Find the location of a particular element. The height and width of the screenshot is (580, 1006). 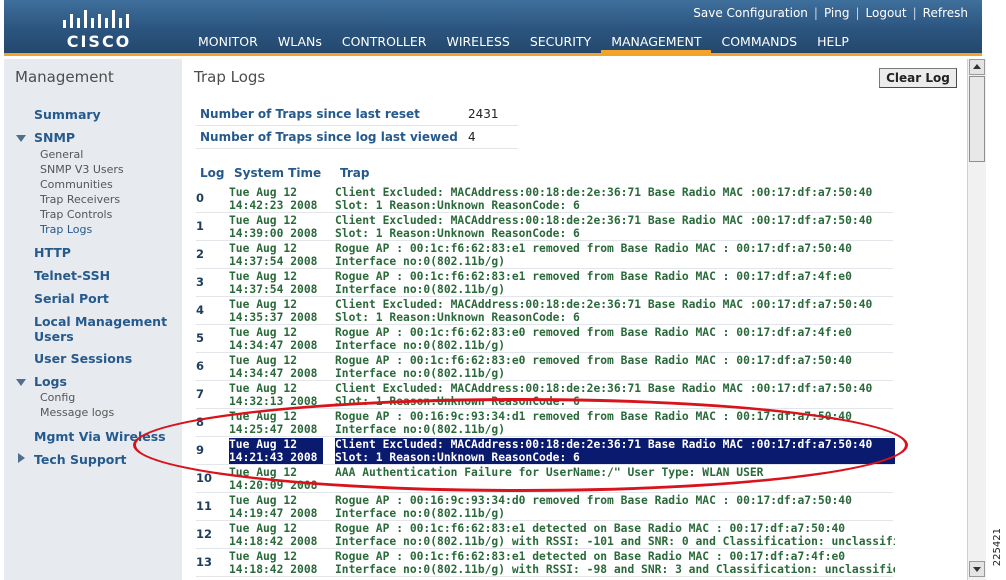

arrow-up-icon is located at coordinates (977, 66).